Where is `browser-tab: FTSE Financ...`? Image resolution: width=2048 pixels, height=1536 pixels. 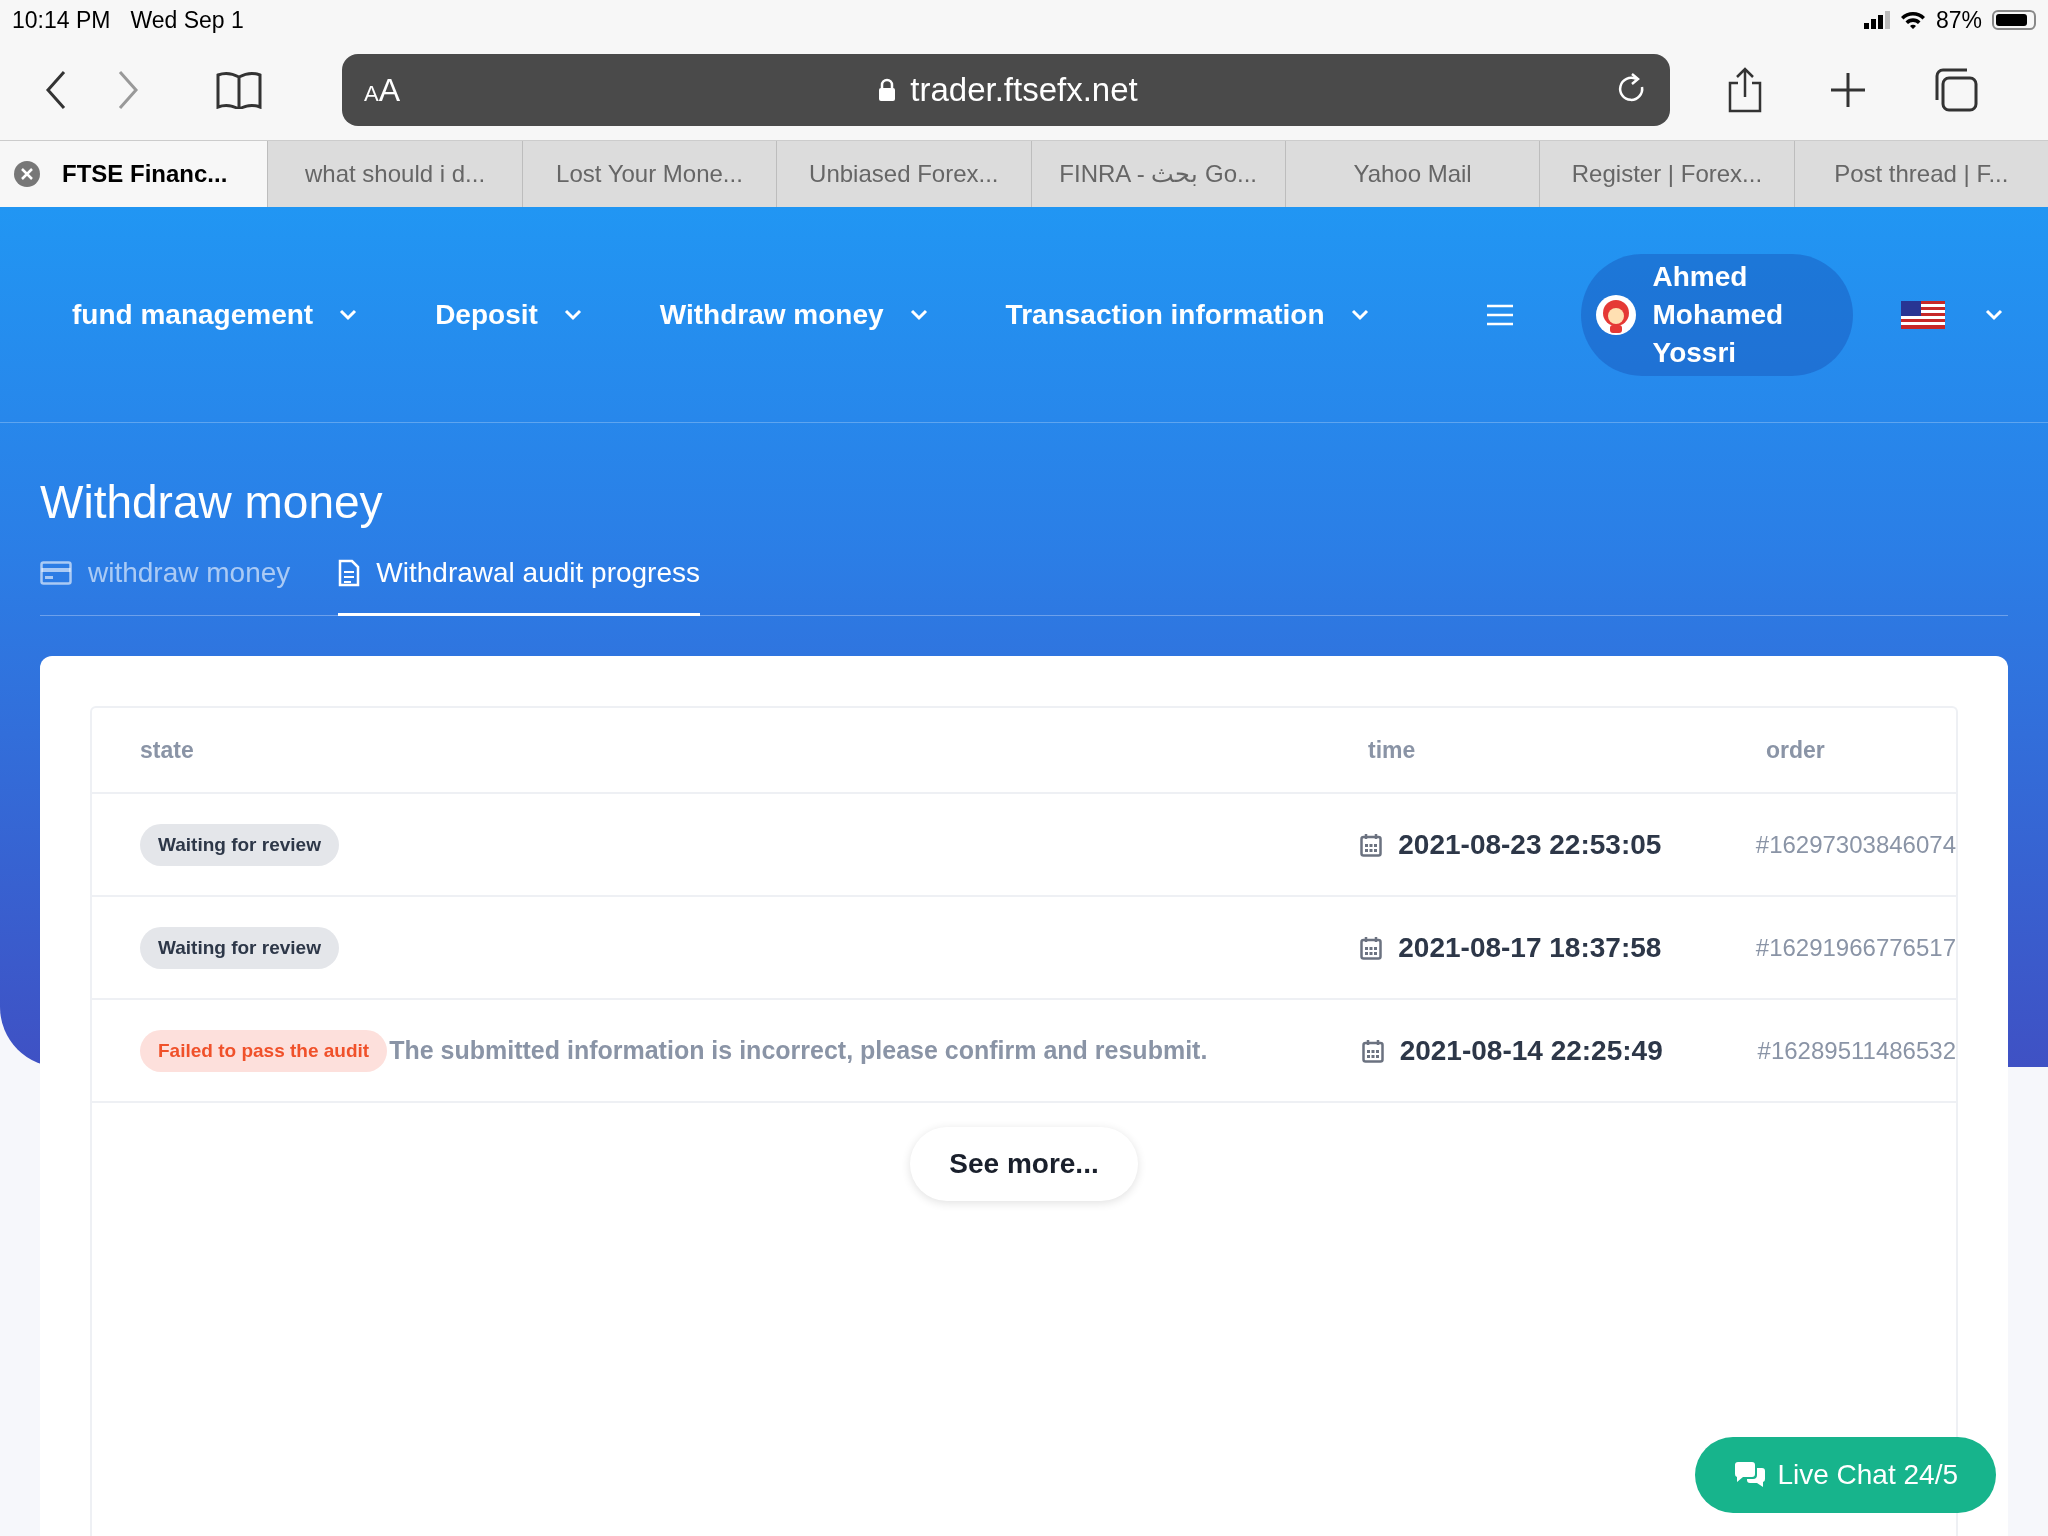
browser-tab: FTSE Financ... is located at coordinates (134, 174).